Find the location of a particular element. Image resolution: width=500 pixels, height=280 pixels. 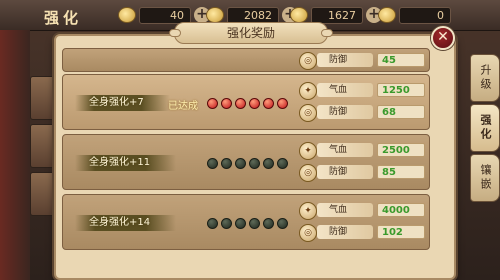

reward-row-7: 全身强化+7 已达成 ✦ 气血 1250 ◎ 防御 68 is located at coordinates (246, 102).